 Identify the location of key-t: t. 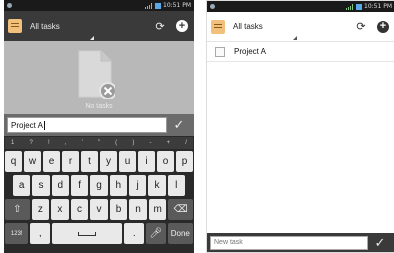
(89, 161).